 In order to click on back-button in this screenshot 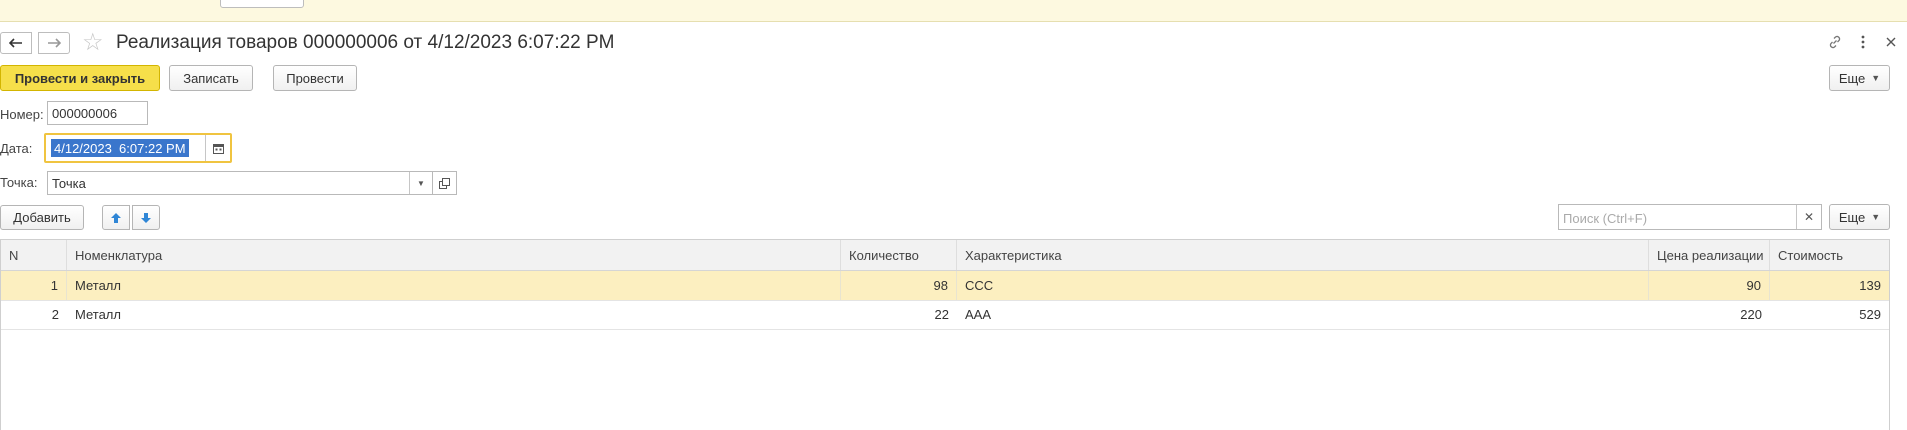, I will do `click(16, 43)`.